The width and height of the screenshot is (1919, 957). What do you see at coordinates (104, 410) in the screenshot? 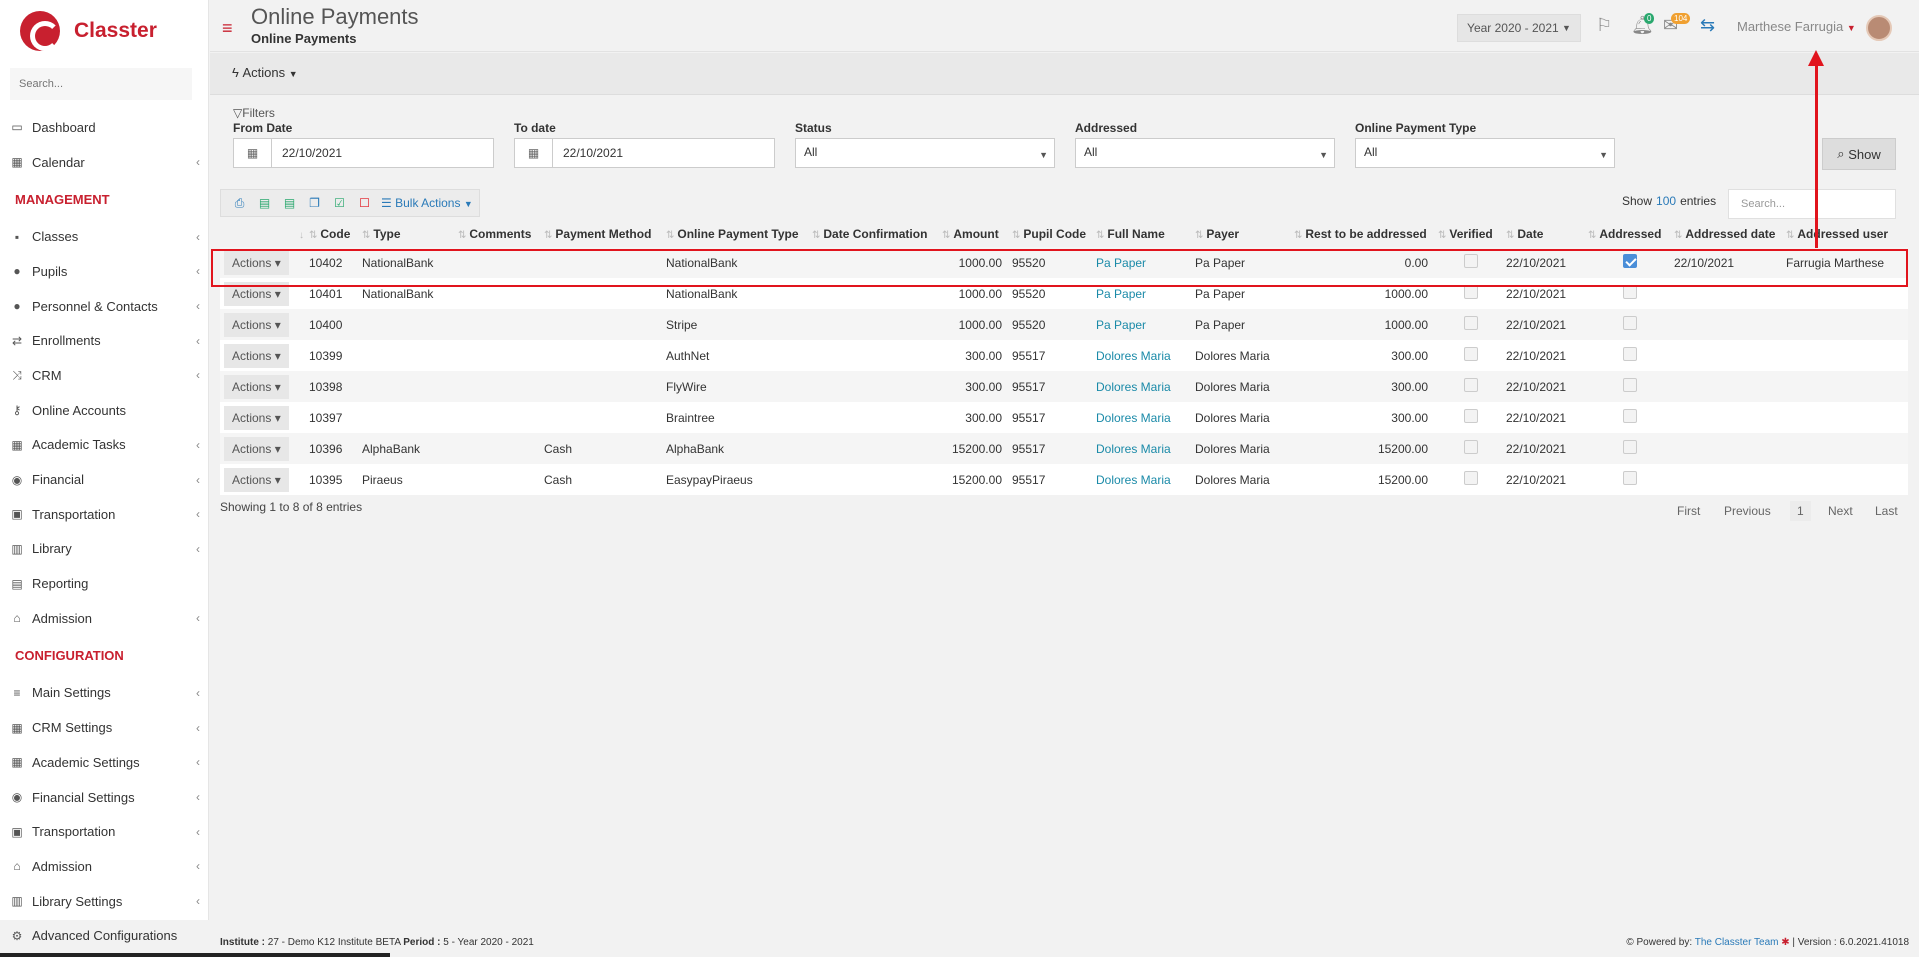
I see `sidebar-item-online-accounts: ⚷ Online Accounts` at bounding box center [104, 410].